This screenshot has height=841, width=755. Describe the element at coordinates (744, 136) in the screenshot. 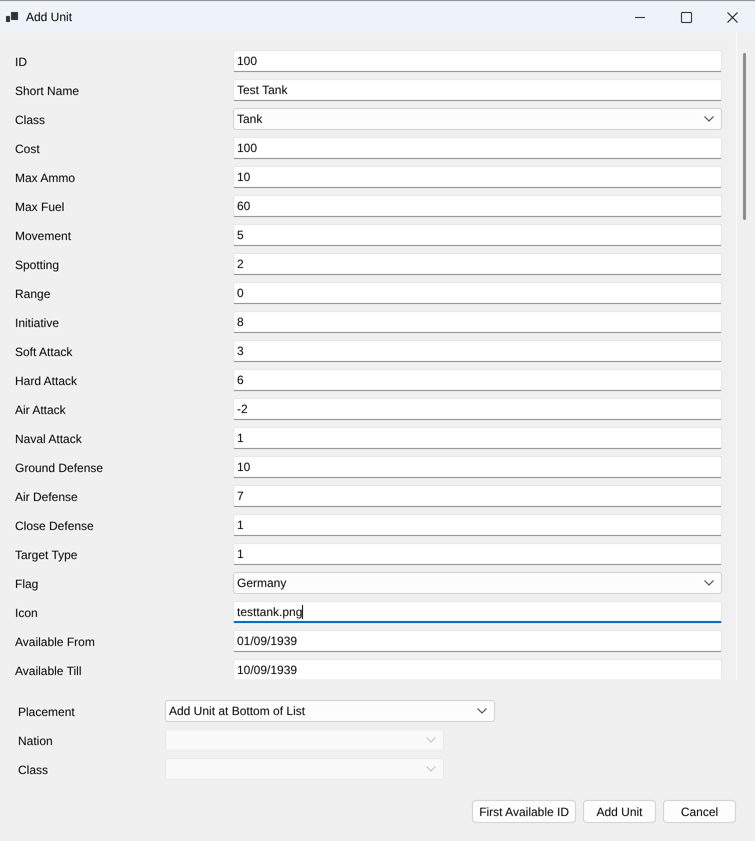

I see `scrollbar-thumb` at that location.